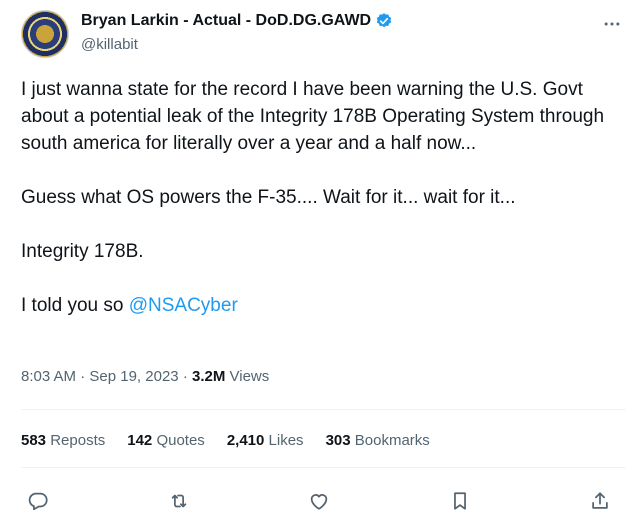 The height and width of the screenshot is (528, 640). Describe the element at coordinates (109, 44) in the screenshot. I see `author-handle: @killabit` at that location.